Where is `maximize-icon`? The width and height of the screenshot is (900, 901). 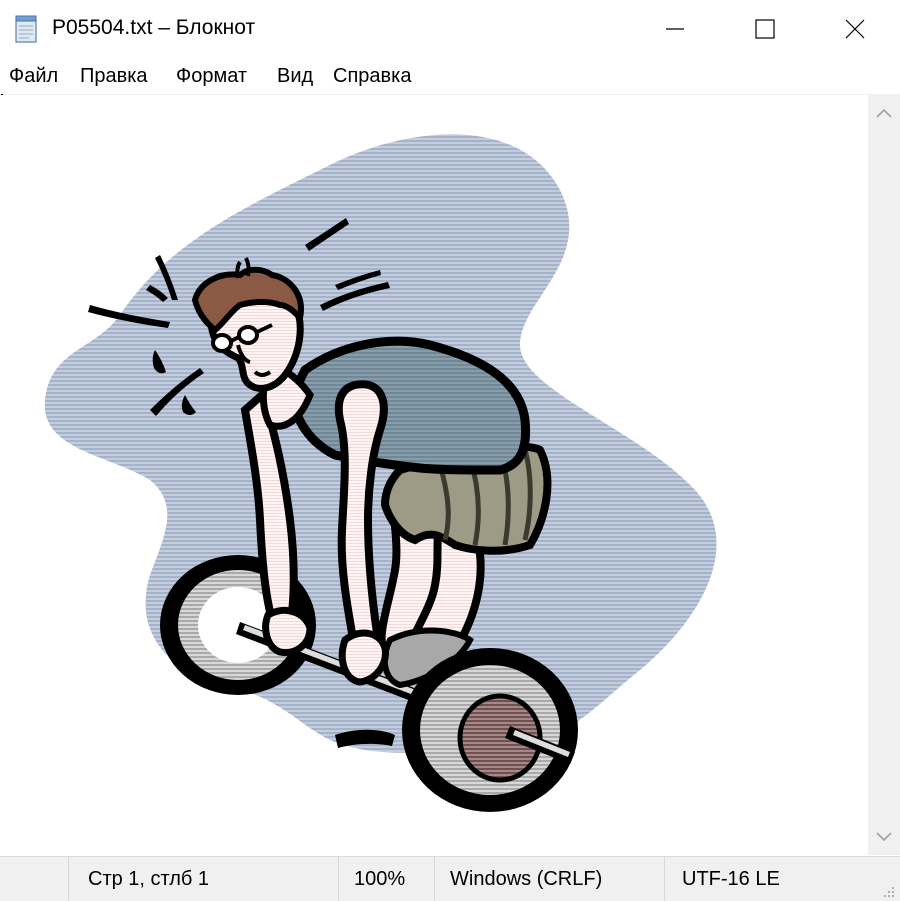
maximize-icon is located at coordinates (765, 29).